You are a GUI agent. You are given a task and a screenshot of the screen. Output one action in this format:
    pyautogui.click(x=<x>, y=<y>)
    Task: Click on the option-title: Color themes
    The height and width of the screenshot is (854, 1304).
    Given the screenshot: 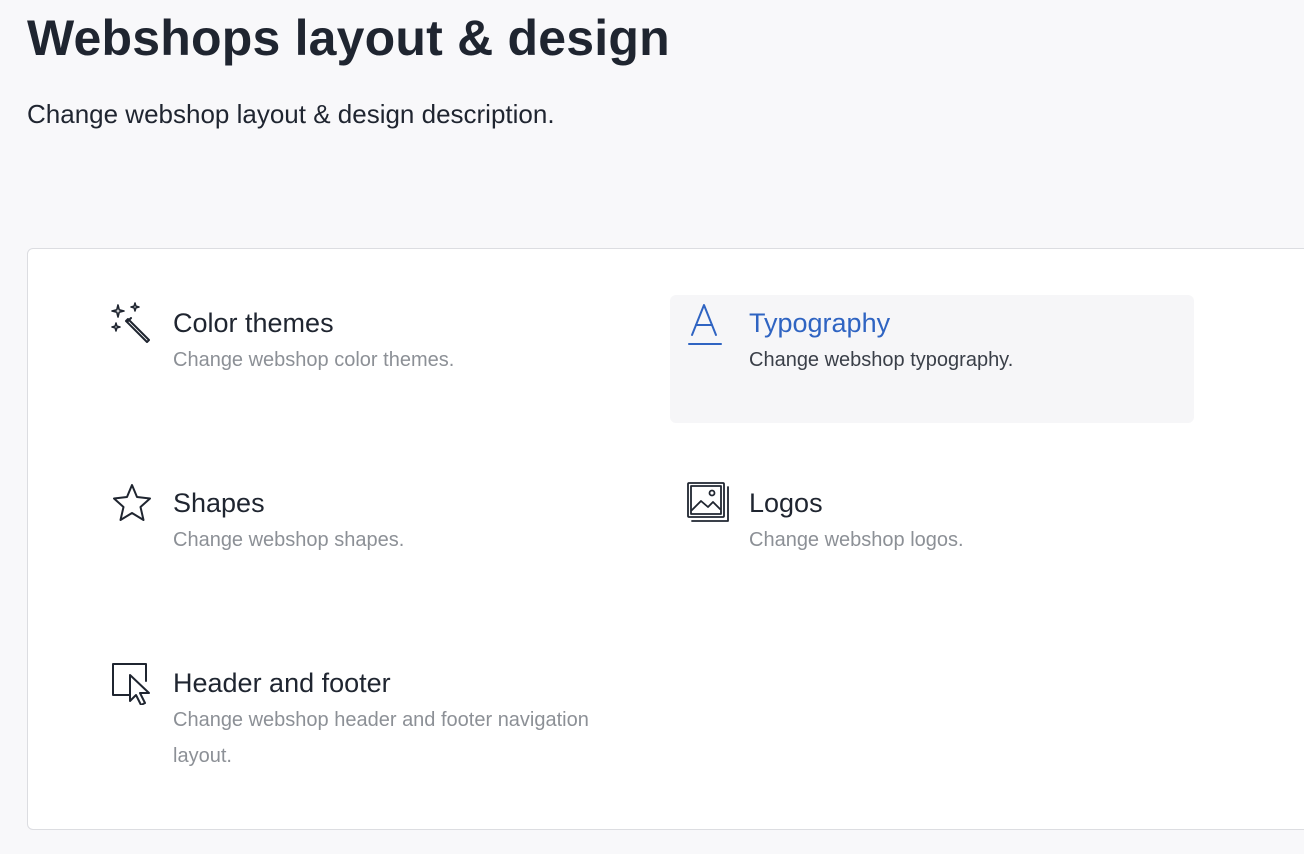 What is the action you would take?
    pyautogui.click(x=253, y=323)
    